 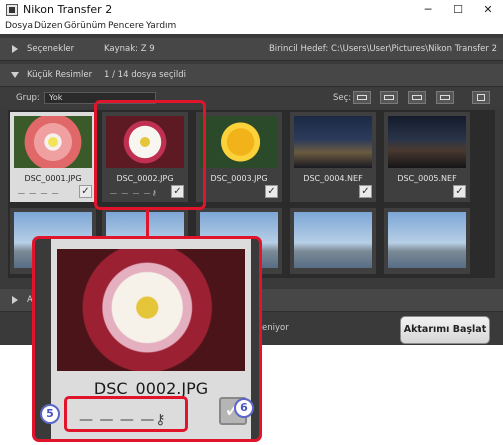 What do you see at coordinates (275, 328) in the screenshot?
I see `progress-text: eniyor` at bounding box center [275, 328].